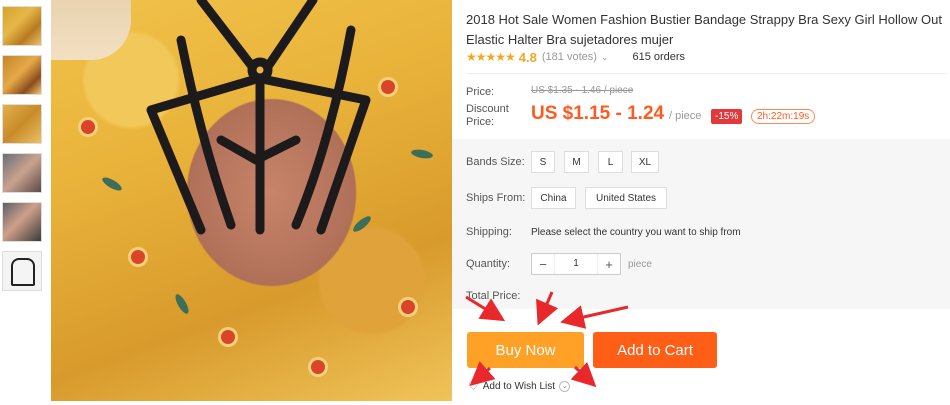 This screenshot has width=950, height=405. What do you see at coordinates (258, 117) in the screenshot?
I see `harness-straps` at bounding box center [258, 117].